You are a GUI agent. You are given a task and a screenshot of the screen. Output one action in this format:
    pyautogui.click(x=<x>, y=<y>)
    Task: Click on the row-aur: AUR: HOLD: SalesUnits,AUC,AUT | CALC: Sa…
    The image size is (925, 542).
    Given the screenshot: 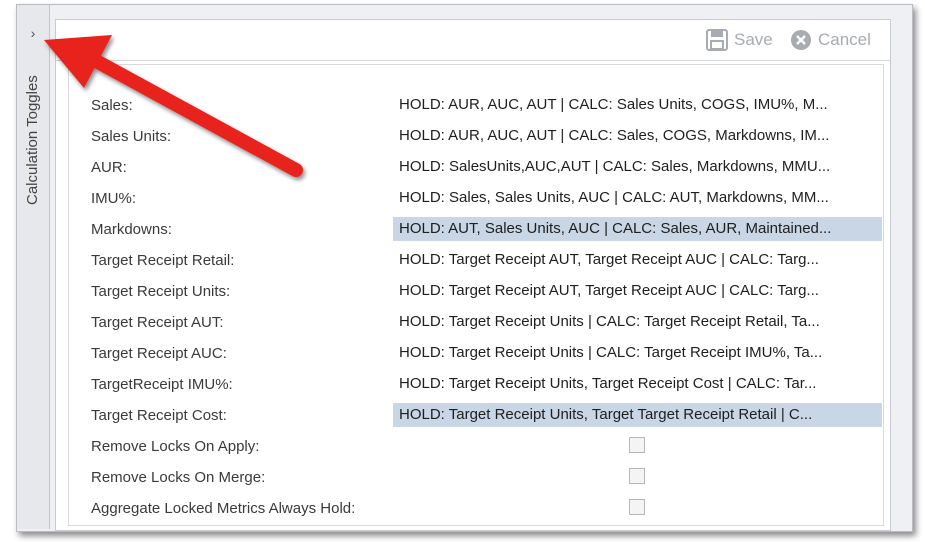 What is the action you would take?
    pyautogui.click(x=476, y=167)
    